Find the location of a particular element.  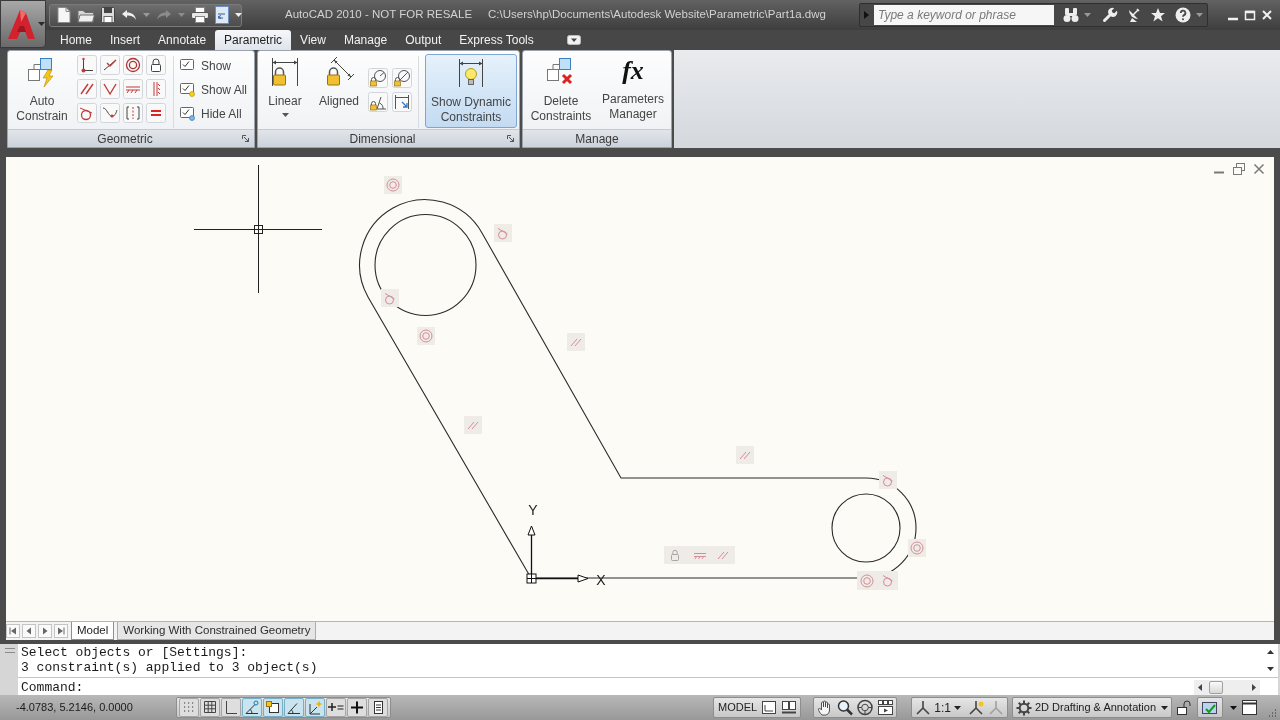

satellite-dish-icon is located at coordinates (1134, 15).